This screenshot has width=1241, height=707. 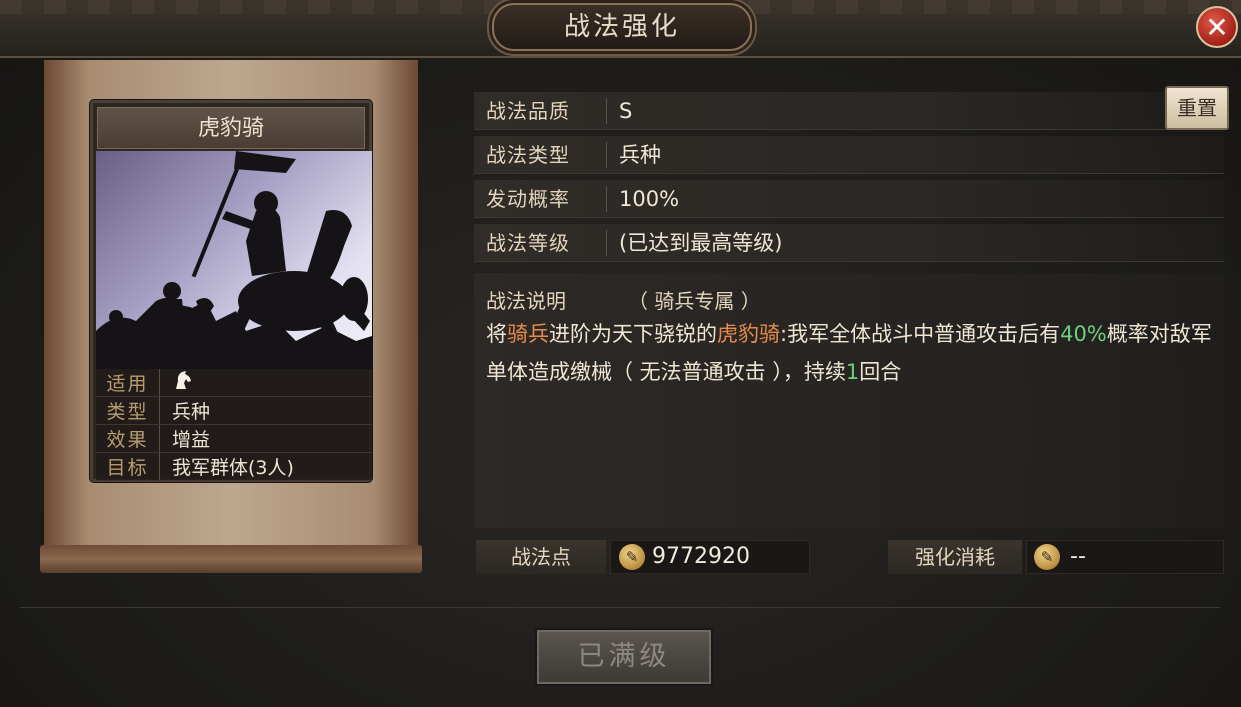 I want to click on tactic-points-value: 9772920, so click(x=701, y=556).